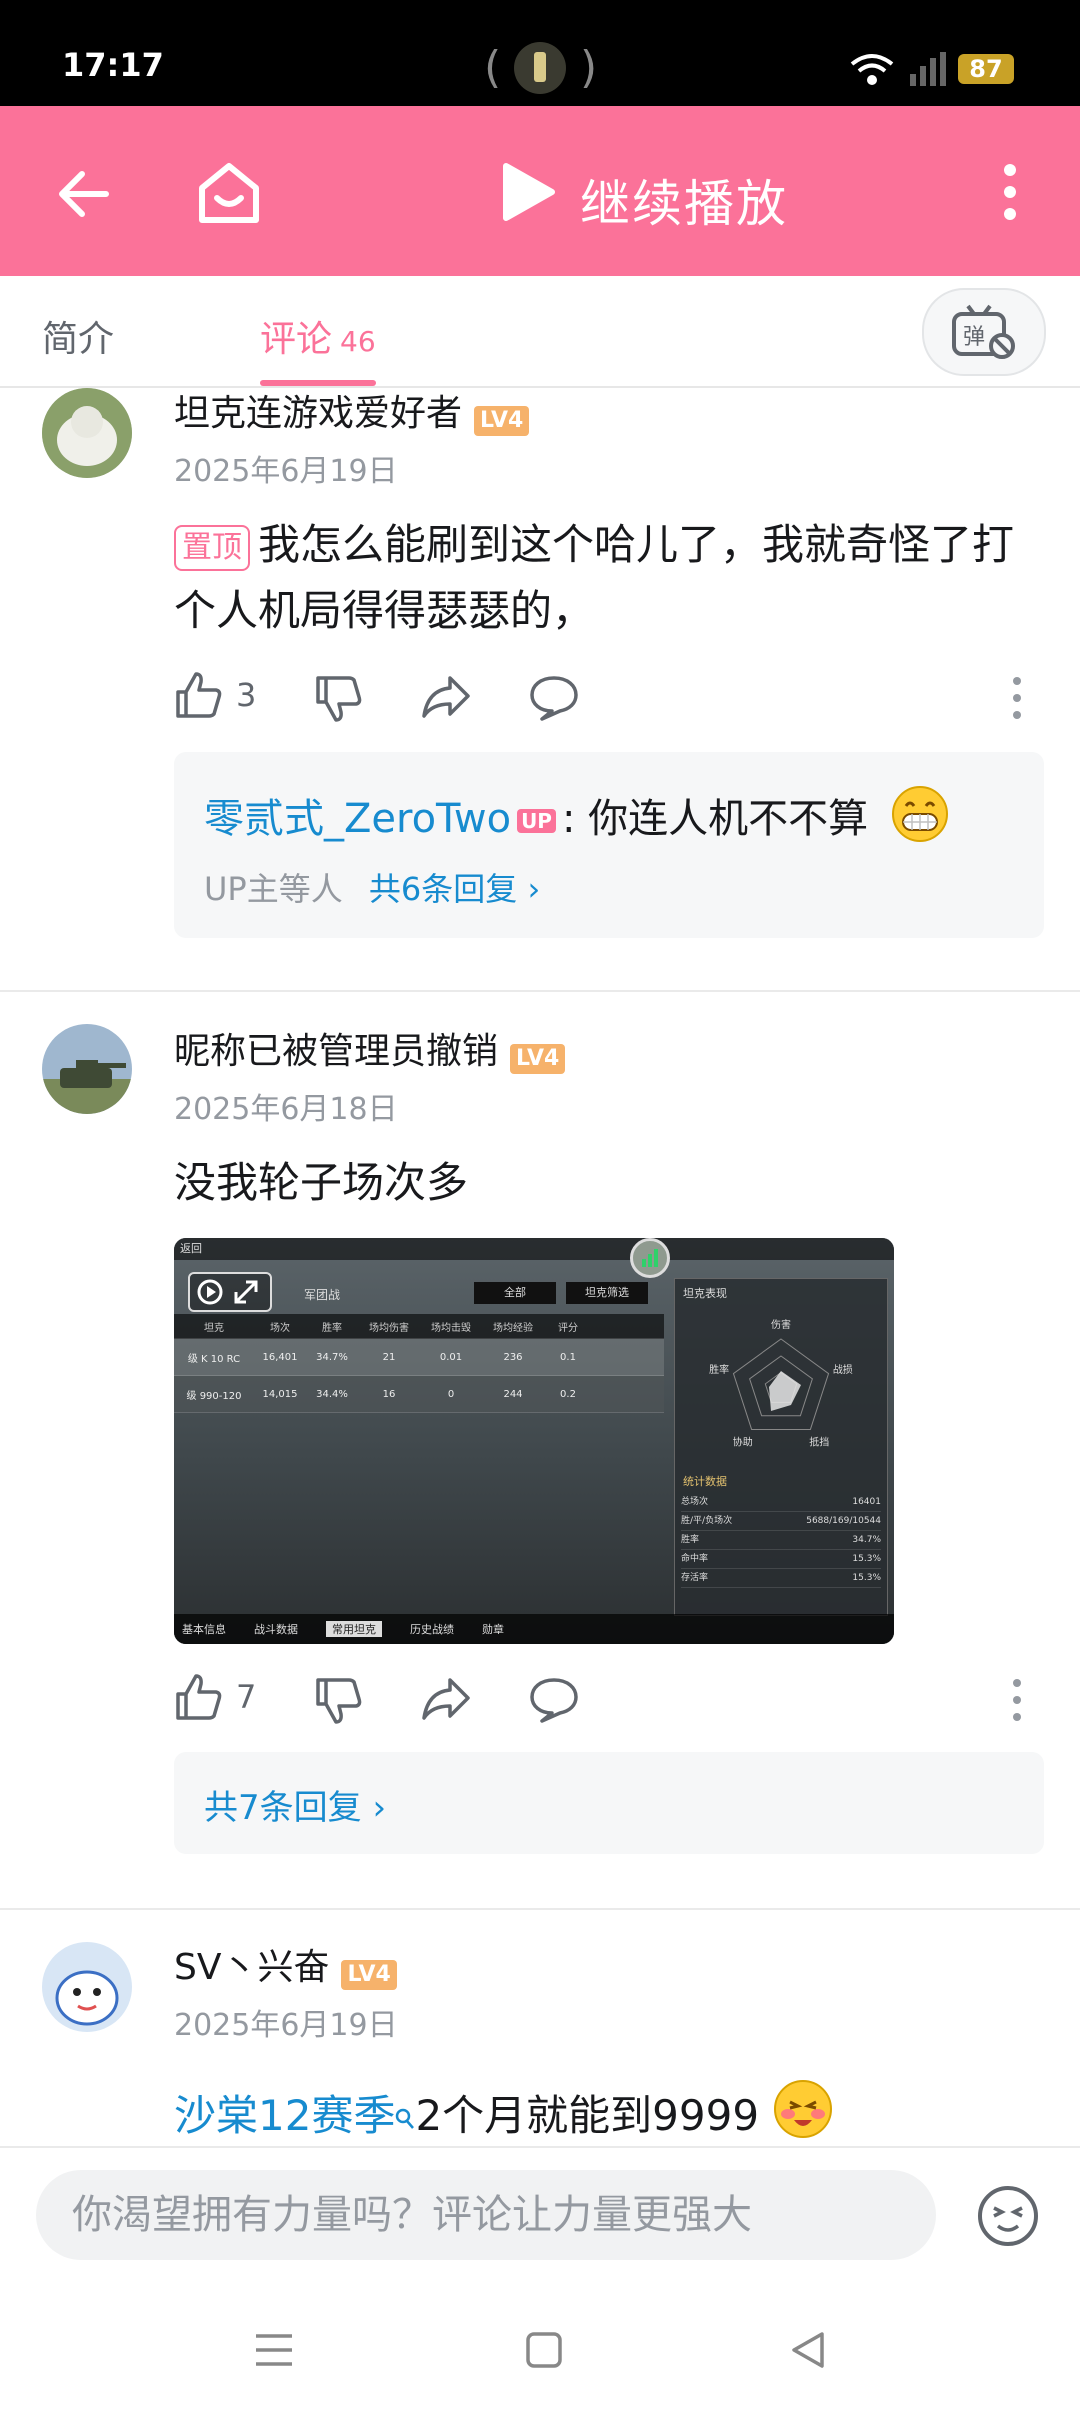 The width and height of the screenshot is (1080, 2412). Describe the element at coordinates (650, 1258) in the screenshot. I see `game-signal-badge-icon` at that location.